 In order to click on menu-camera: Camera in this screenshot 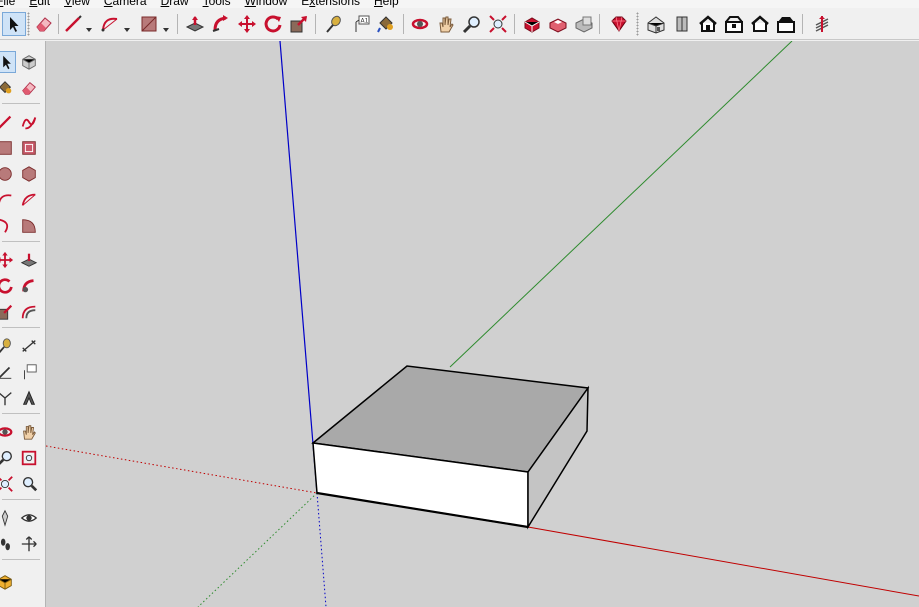, I will do `click(125, 3)`.